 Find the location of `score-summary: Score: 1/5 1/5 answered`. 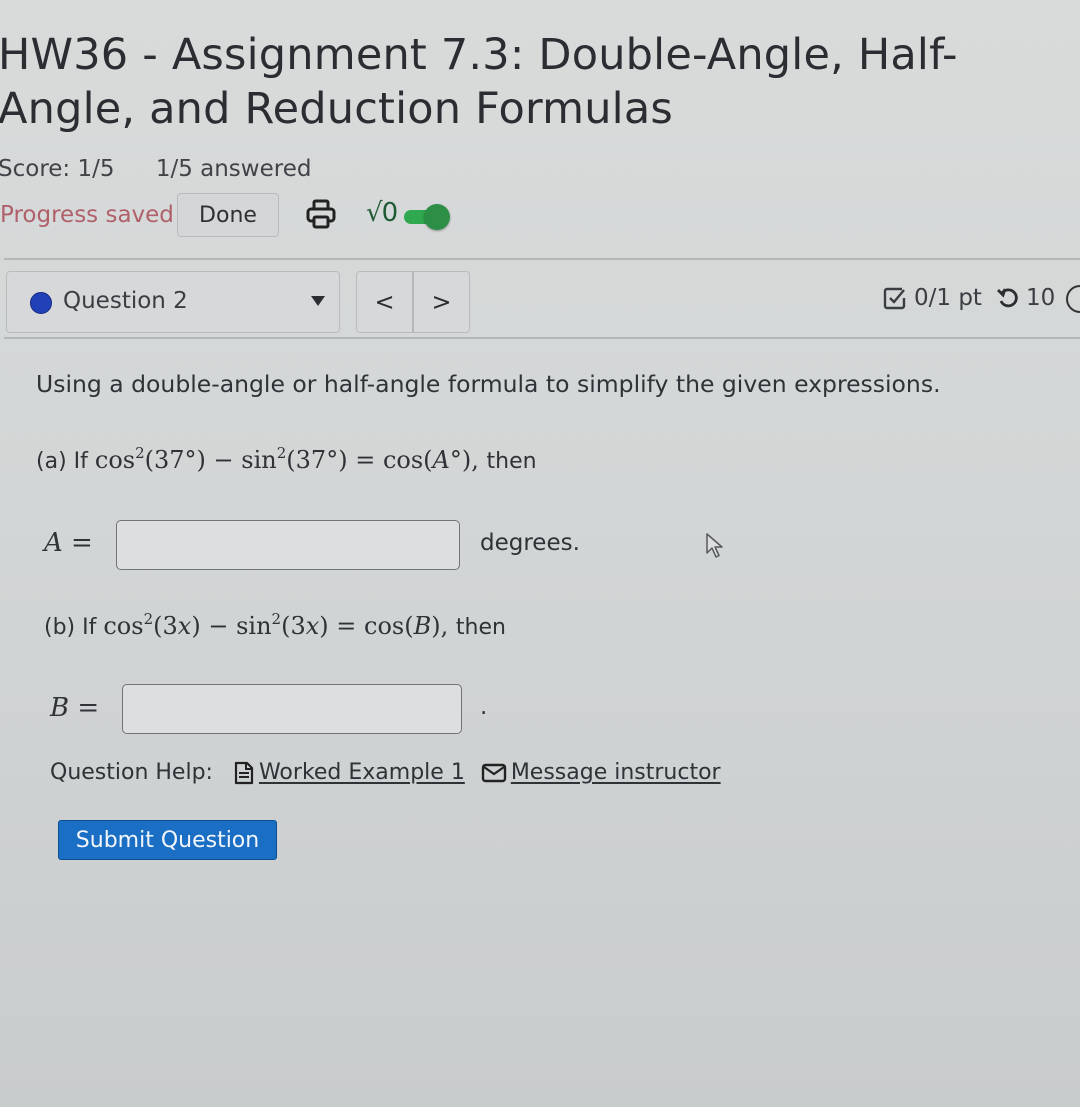

score-summary: Score: 1/5 1/5 answered is located at coordinates (172, 169).